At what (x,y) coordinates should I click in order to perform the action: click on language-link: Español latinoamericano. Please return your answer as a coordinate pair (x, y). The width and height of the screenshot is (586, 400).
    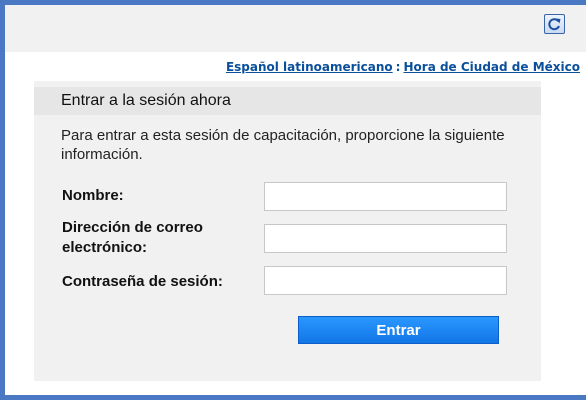
    Looking at the image, I should click on (309, 67).